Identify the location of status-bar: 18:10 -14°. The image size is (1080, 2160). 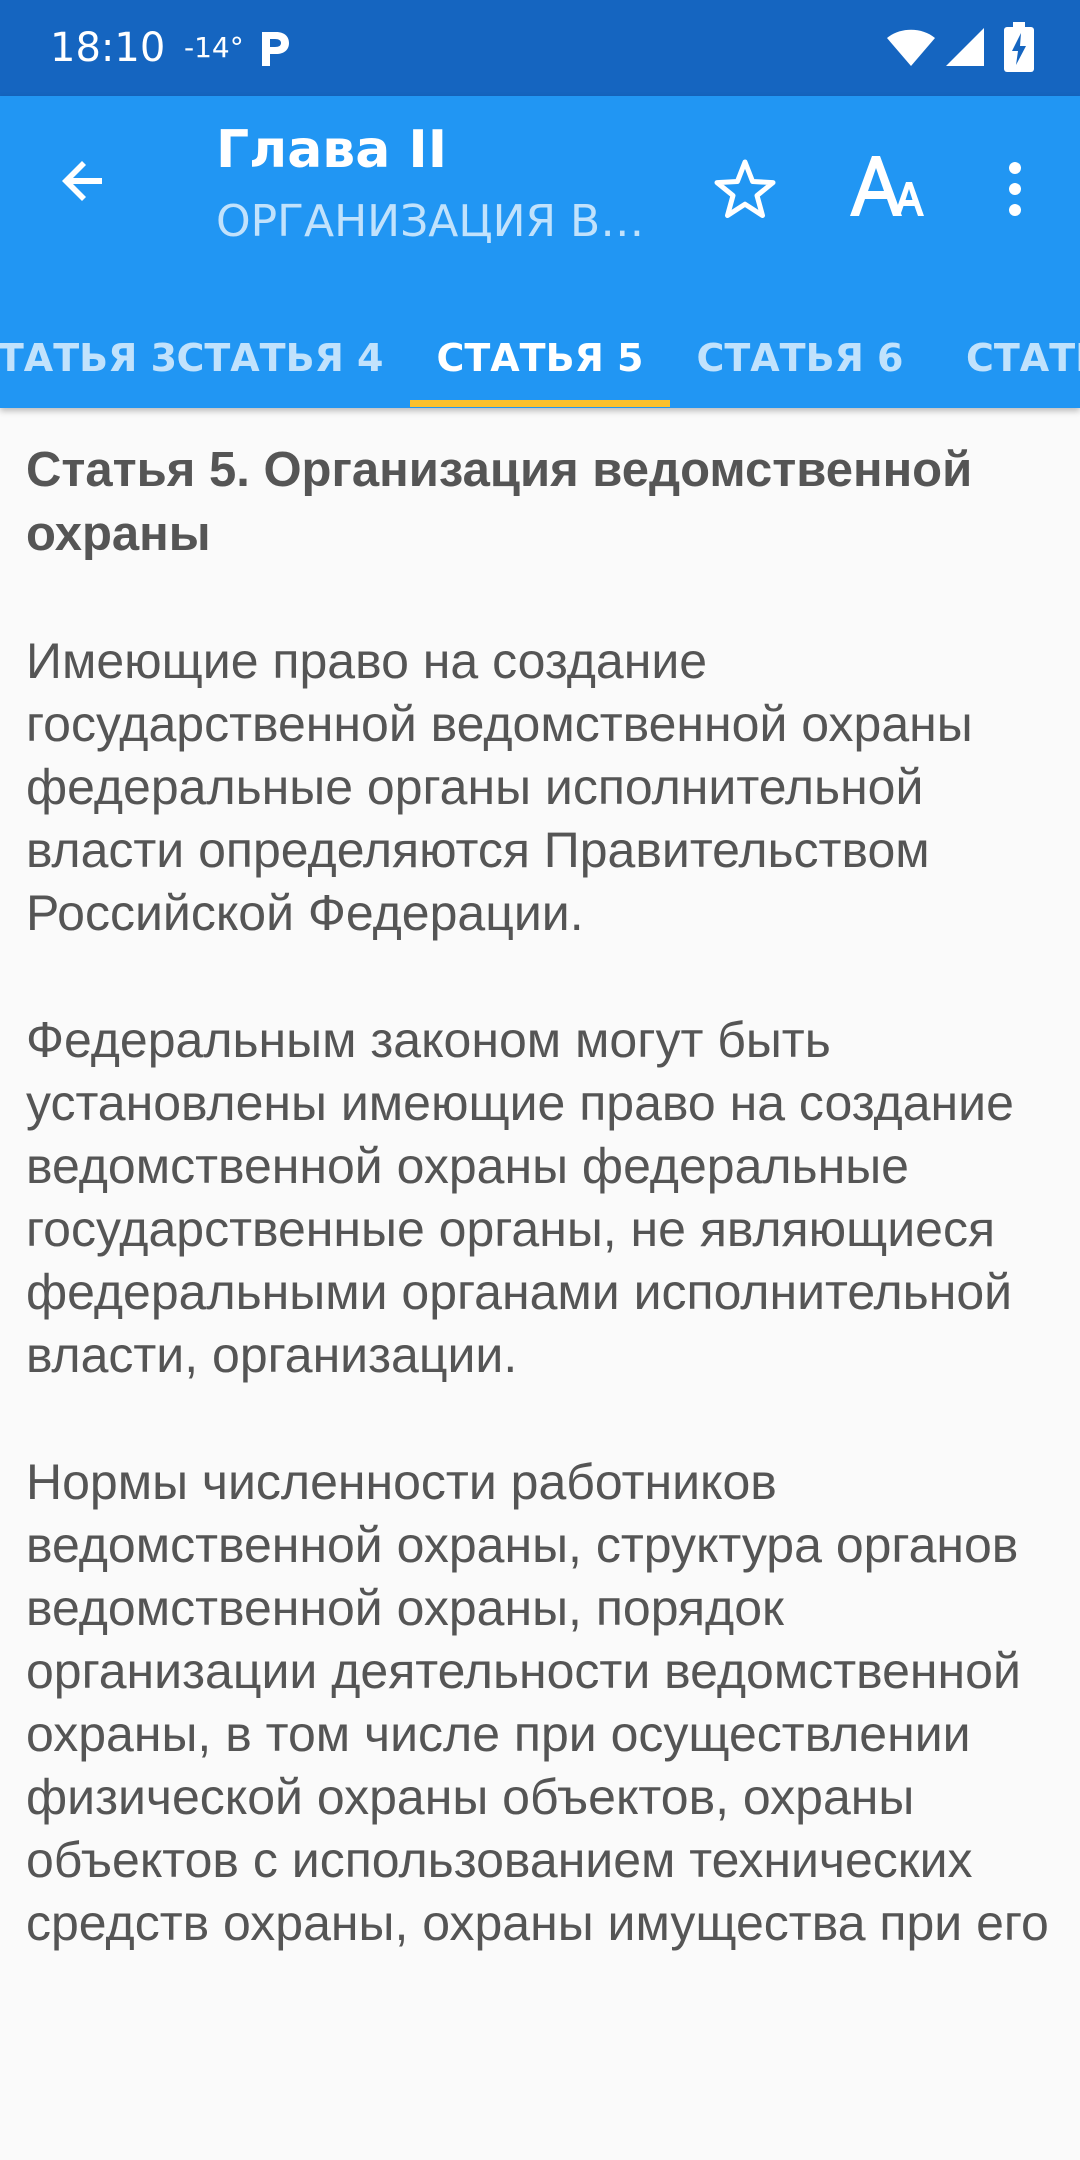
(540, 48).